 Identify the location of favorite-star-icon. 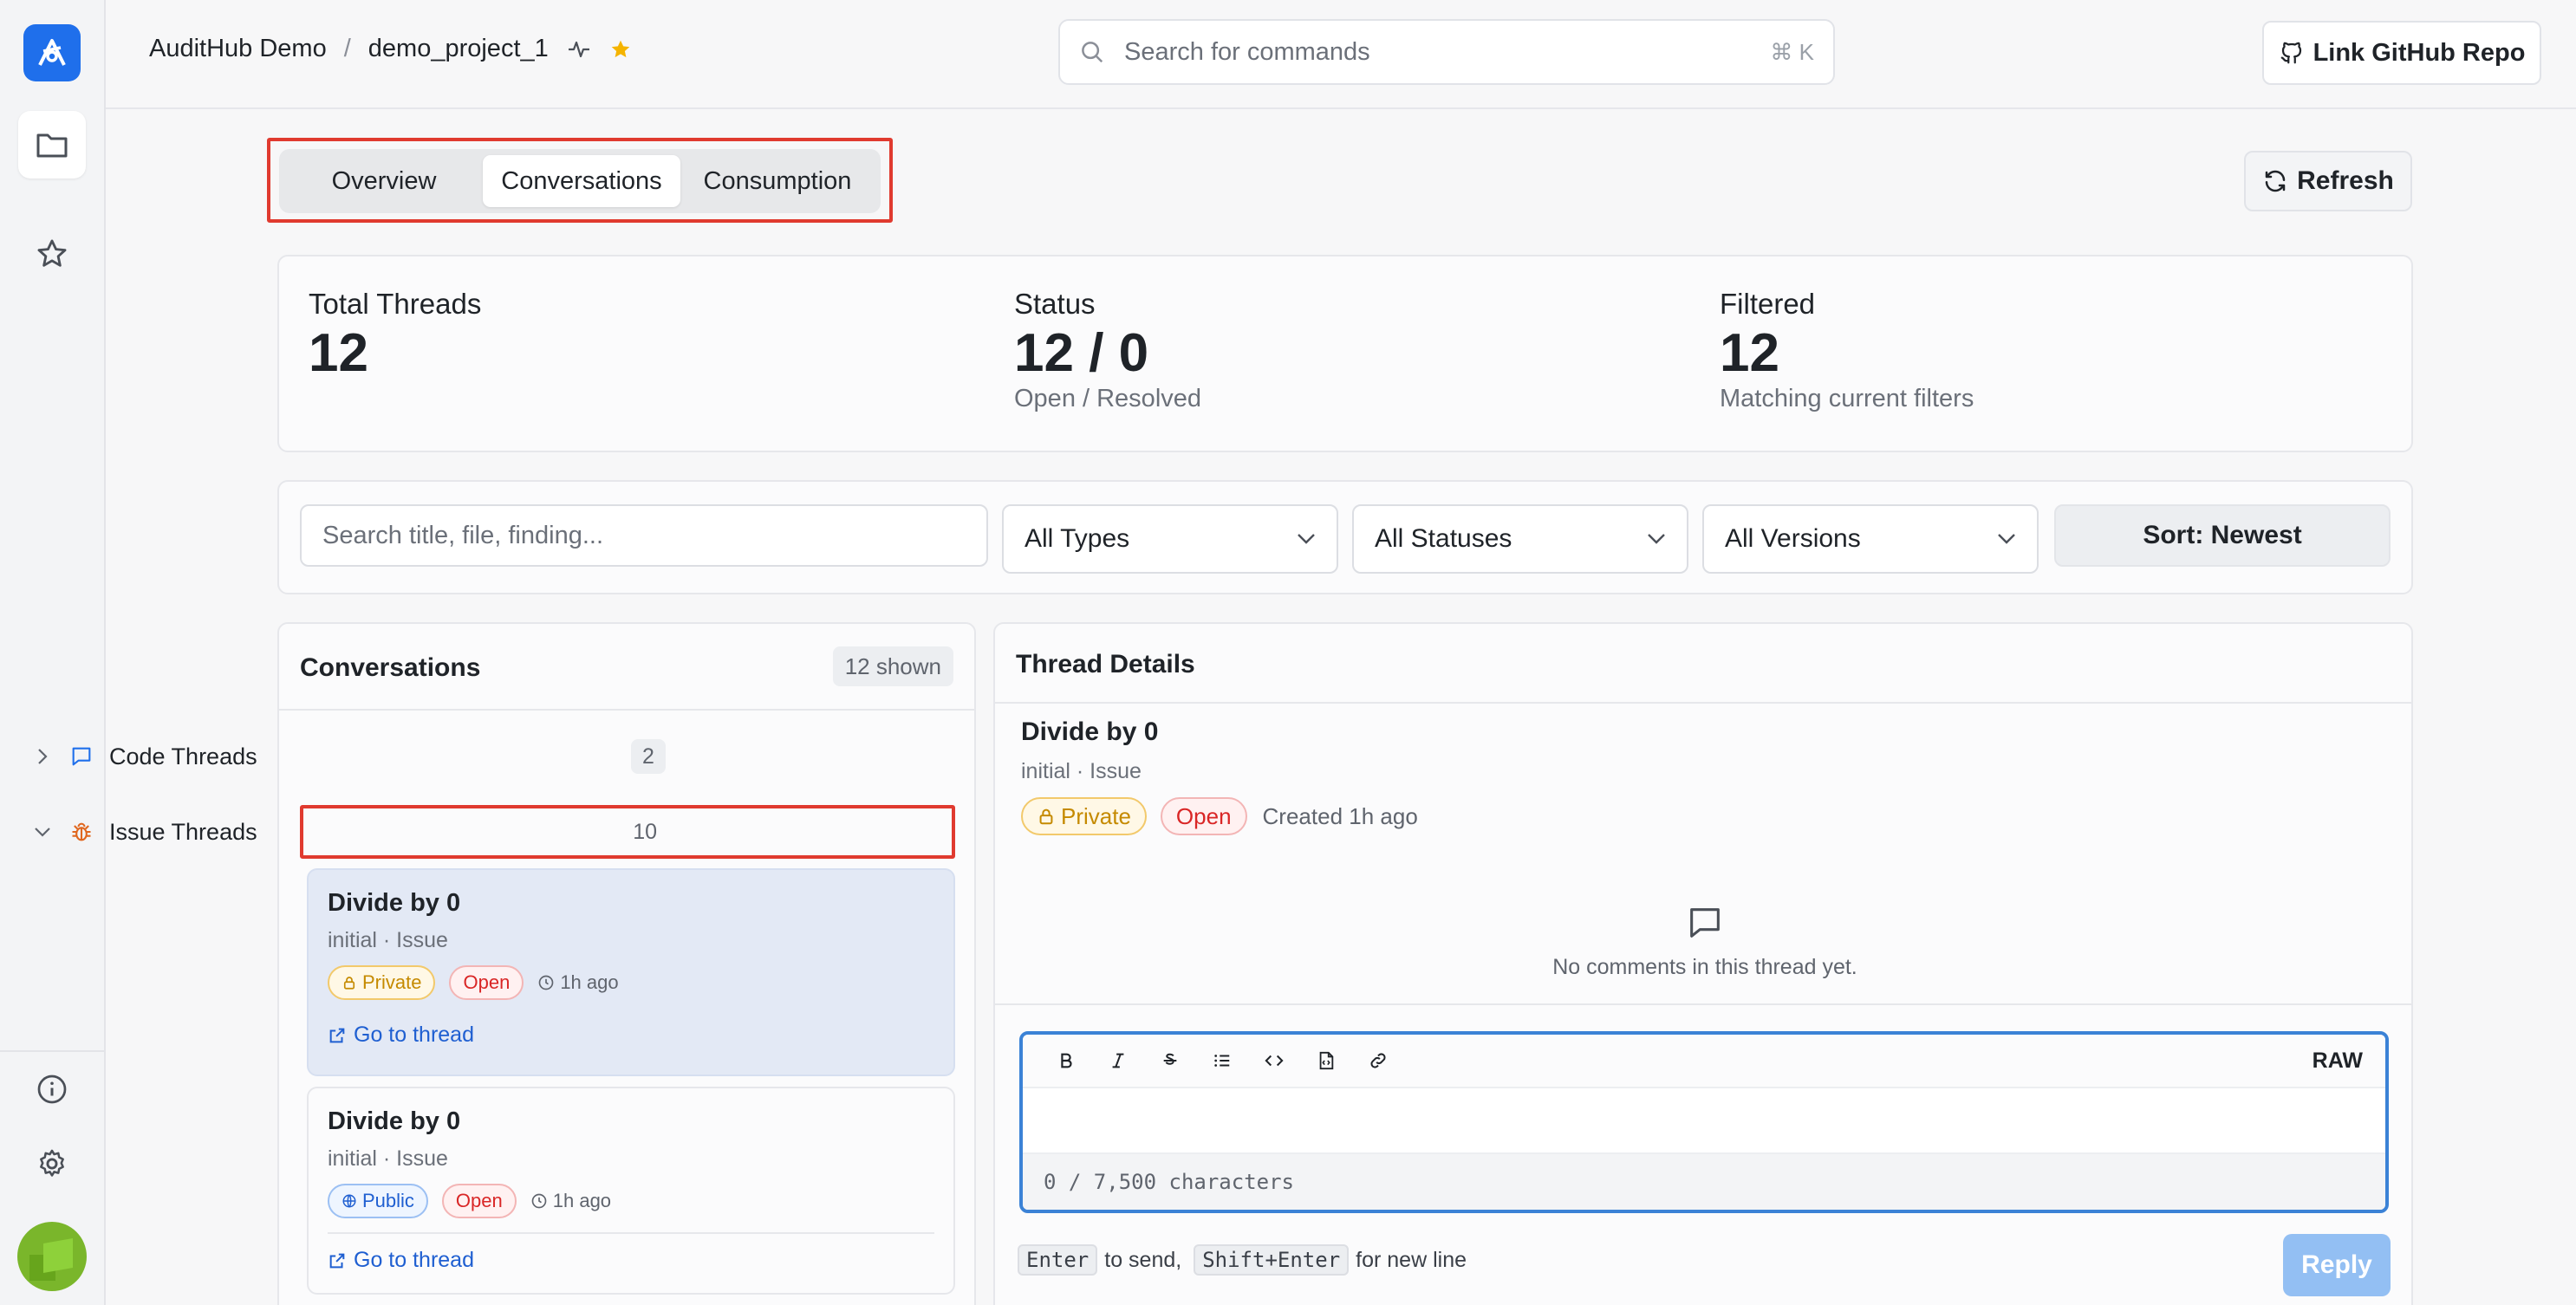
(620, 49).